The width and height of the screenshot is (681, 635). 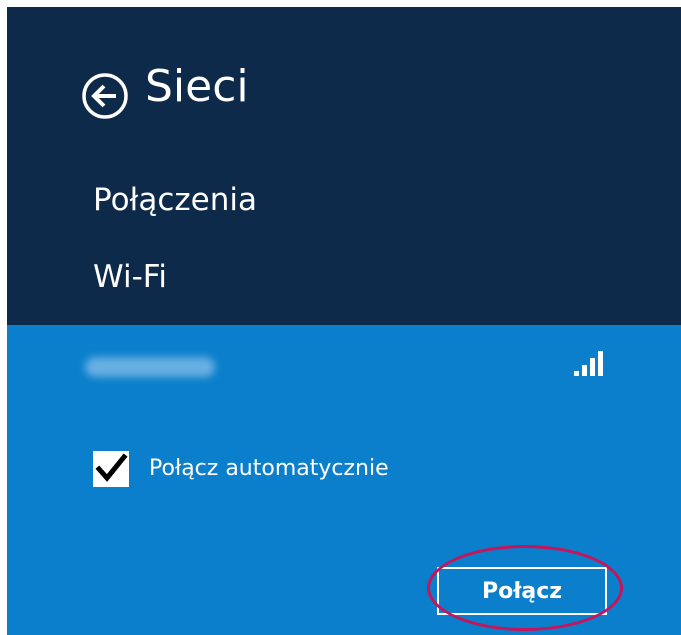 I want to click on network-list-item, so click(x=344, y=365).